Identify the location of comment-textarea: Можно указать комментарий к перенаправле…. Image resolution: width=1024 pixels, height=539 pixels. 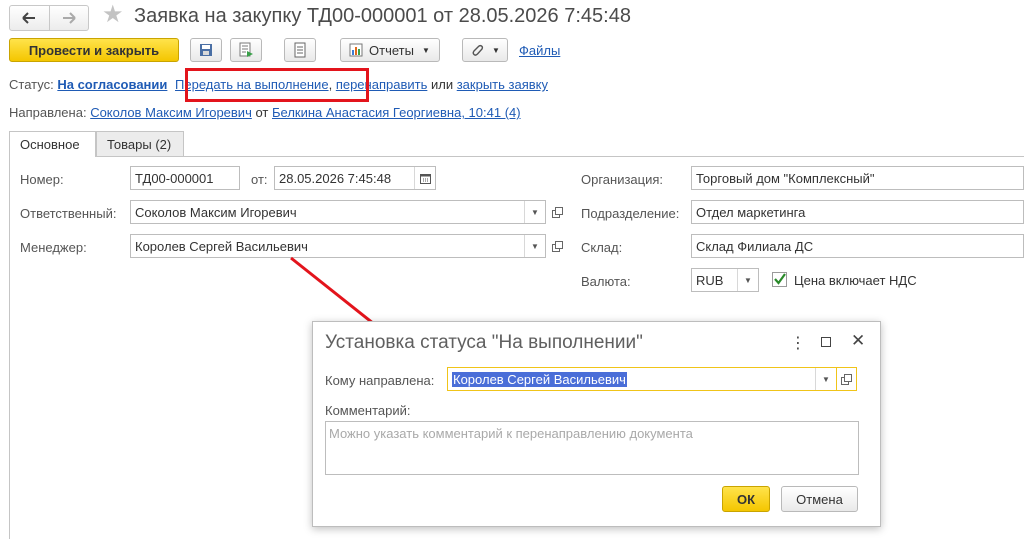
(592, 448).